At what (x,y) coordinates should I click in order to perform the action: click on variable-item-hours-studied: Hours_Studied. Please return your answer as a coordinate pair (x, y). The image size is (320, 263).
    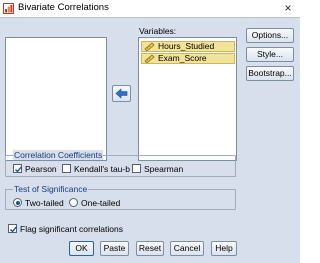
    Looking at the image, I should click on (188, 46).